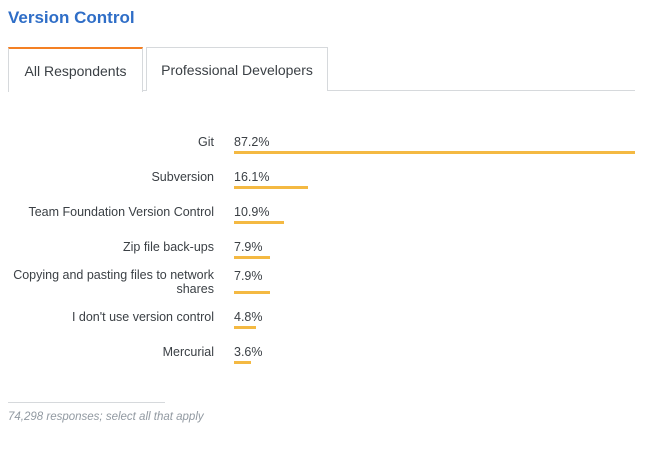  What do you see at coordinates (168, 247) in the screenshot?
I see `bar-category-label: Zip file back-ups` at bounding box center [168, 247].